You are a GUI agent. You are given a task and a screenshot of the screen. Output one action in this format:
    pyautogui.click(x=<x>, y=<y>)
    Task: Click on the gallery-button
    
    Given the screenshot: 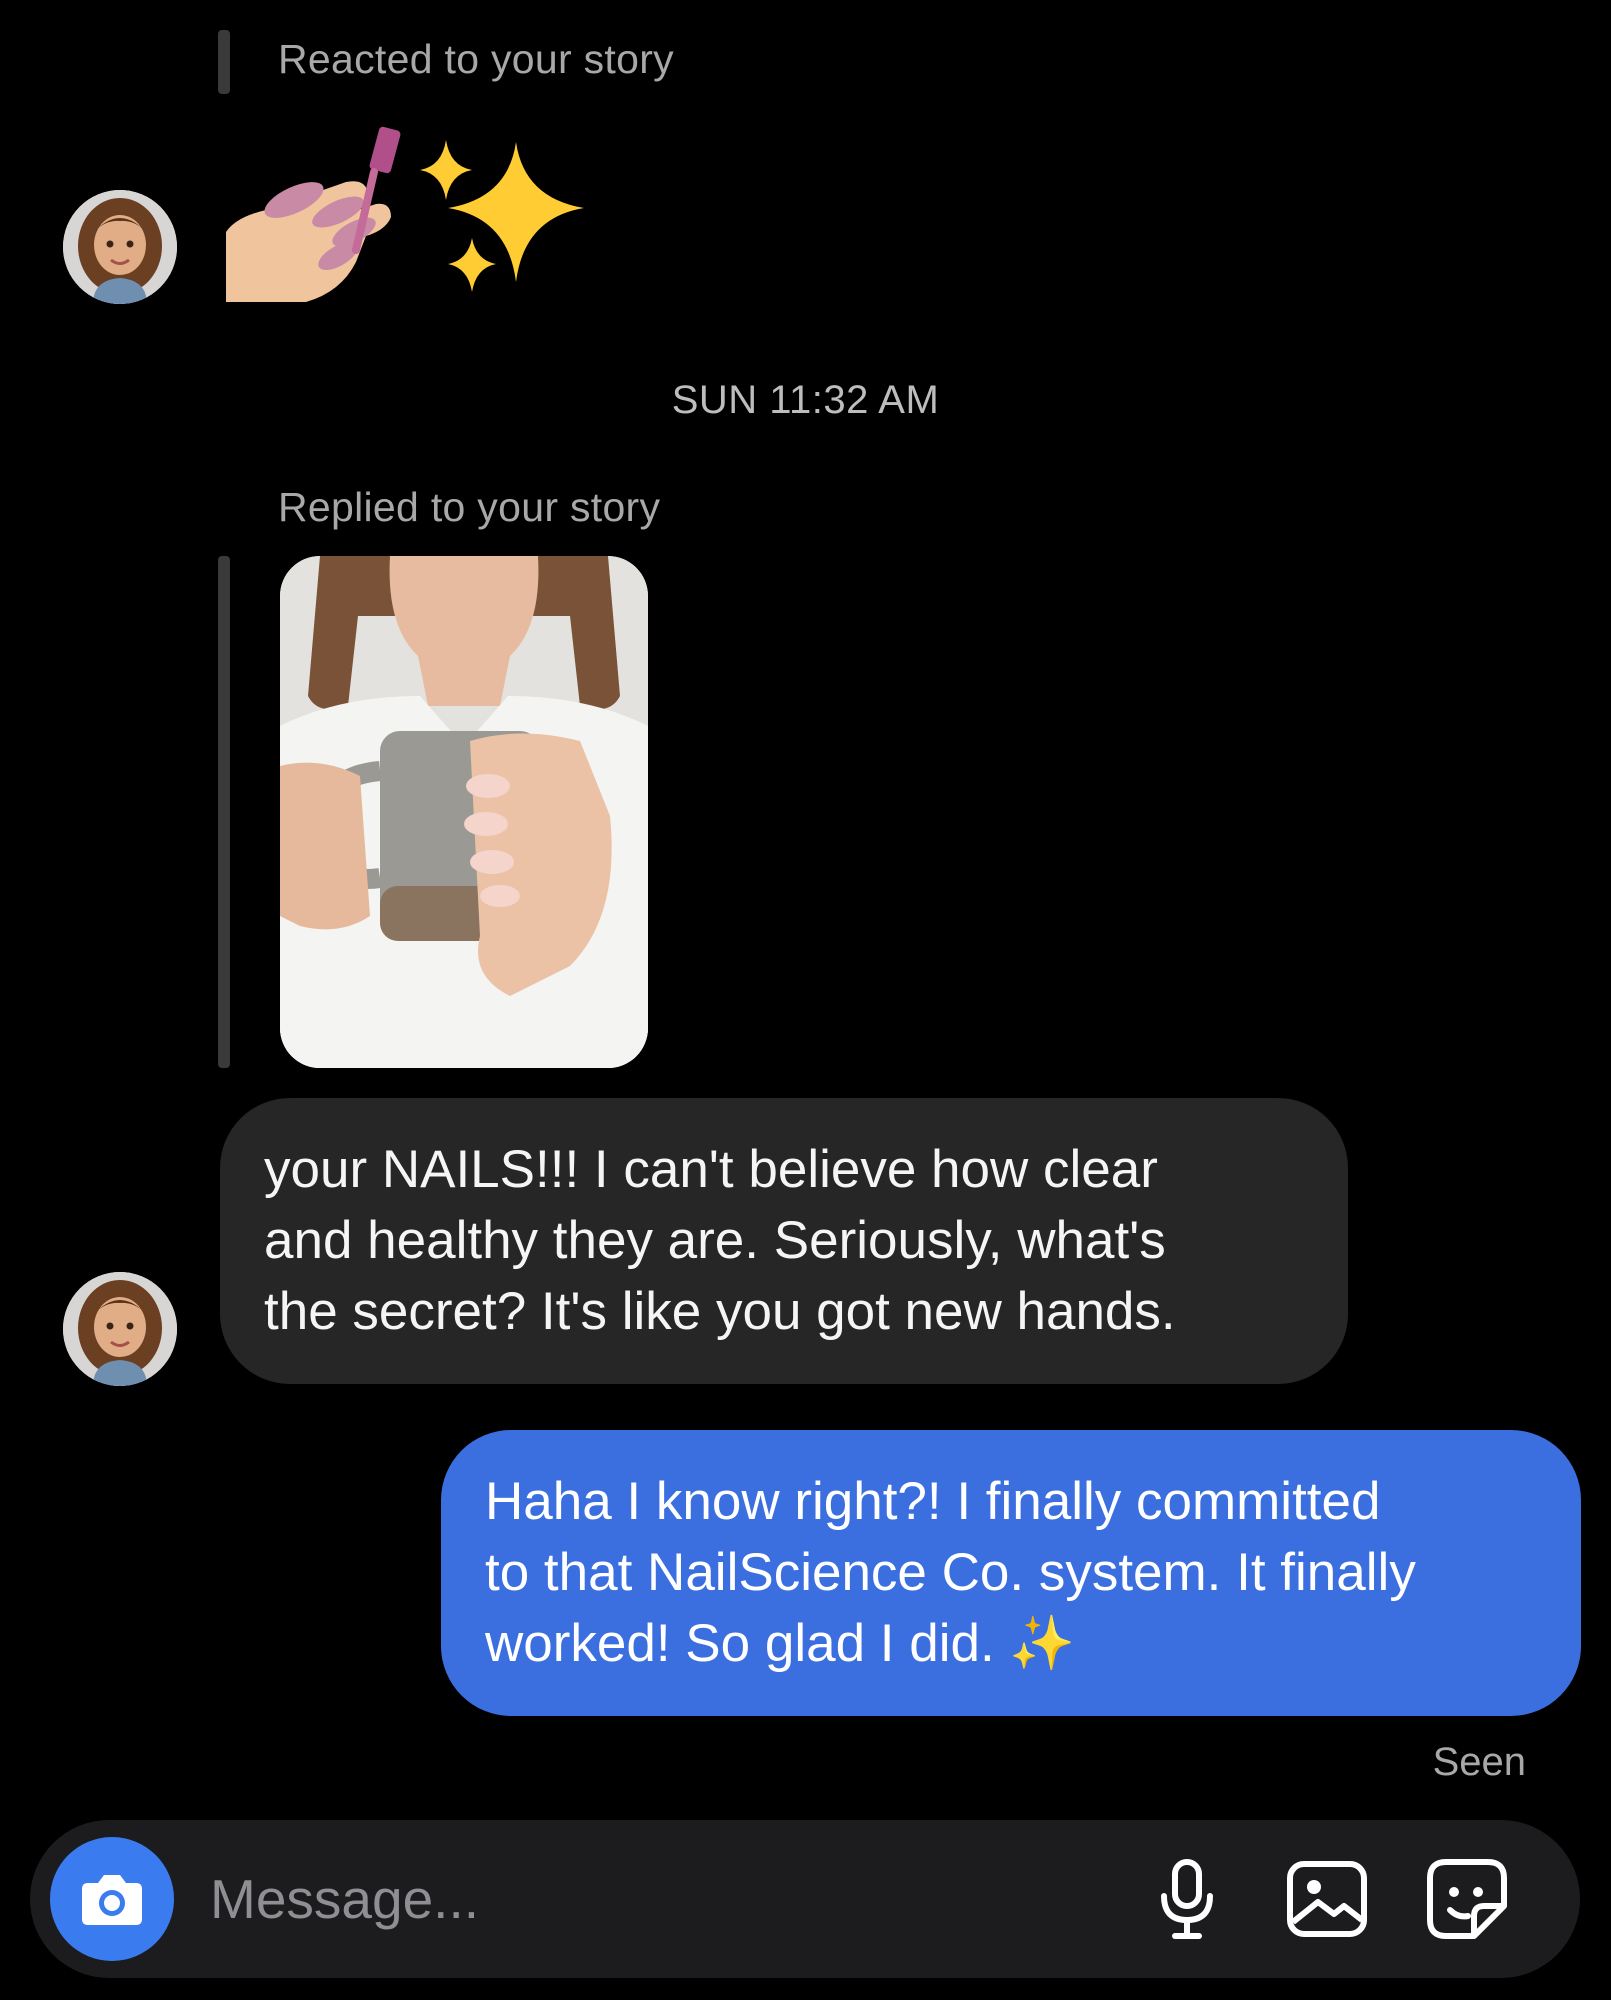 What is the action you would take?
    pyautogui.click(x=1327, y=1899)
    